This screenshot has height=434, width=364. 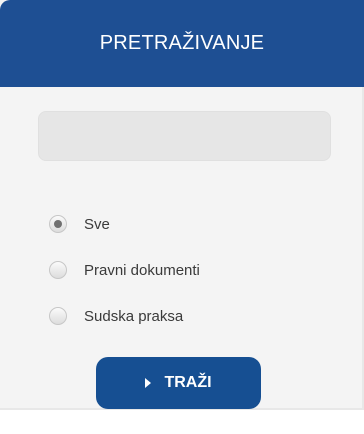 I want to click on search-button: TRAŽI, so click(x=178, y=383).